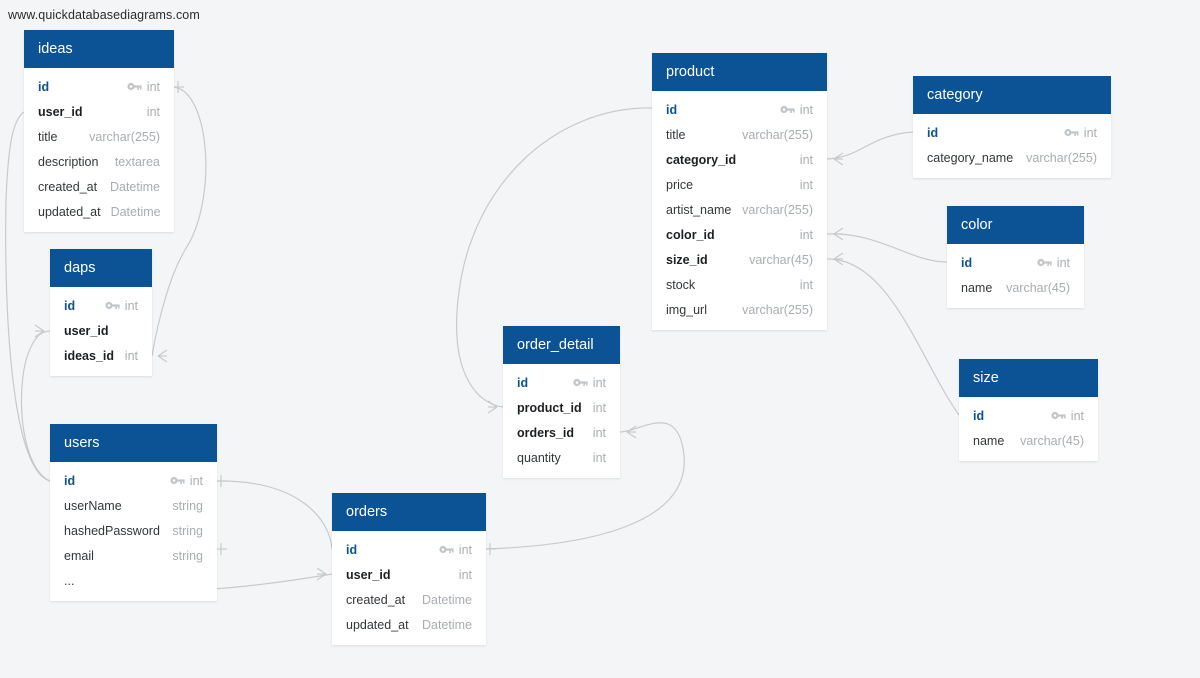  I want to click on column-row: orders_id int, so click(561, 432).